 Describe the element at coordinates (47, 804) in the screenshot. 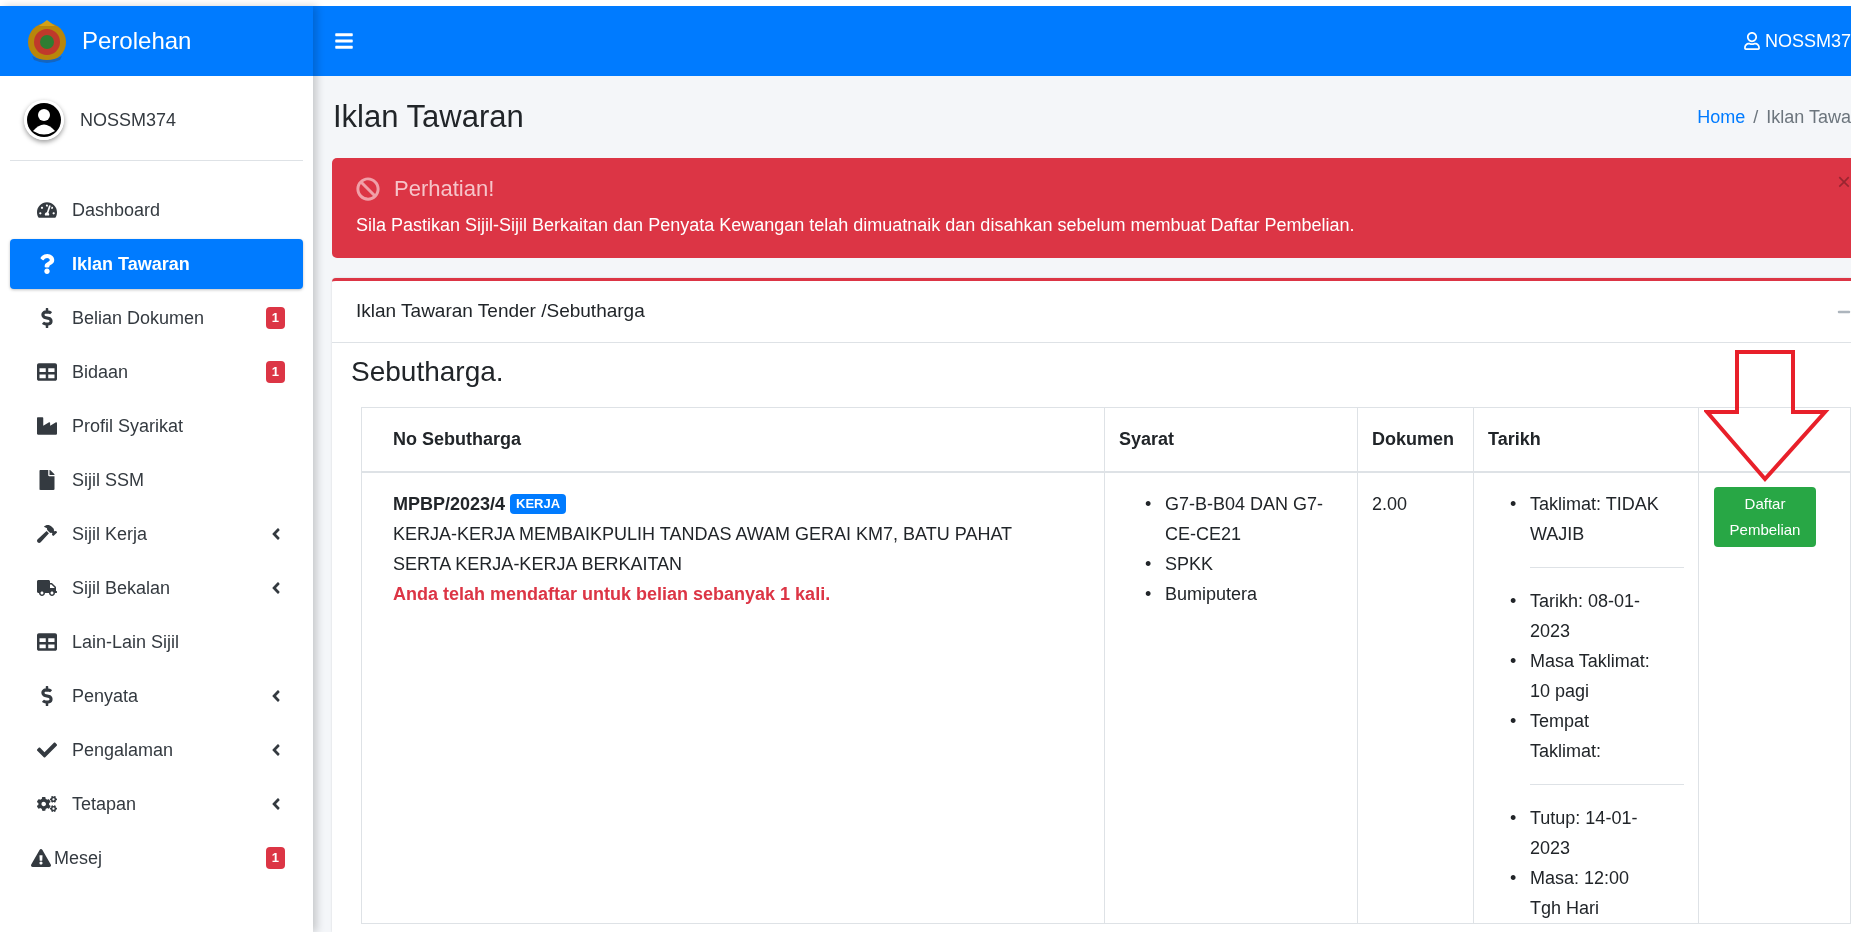

I see `gears-icon` at that location.